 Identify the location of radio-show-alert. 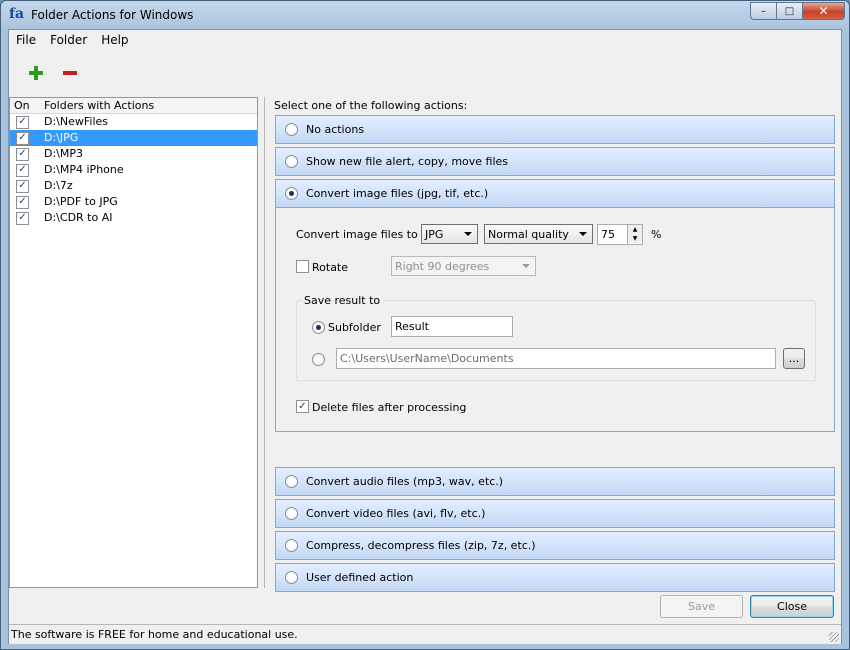
(291, 161).